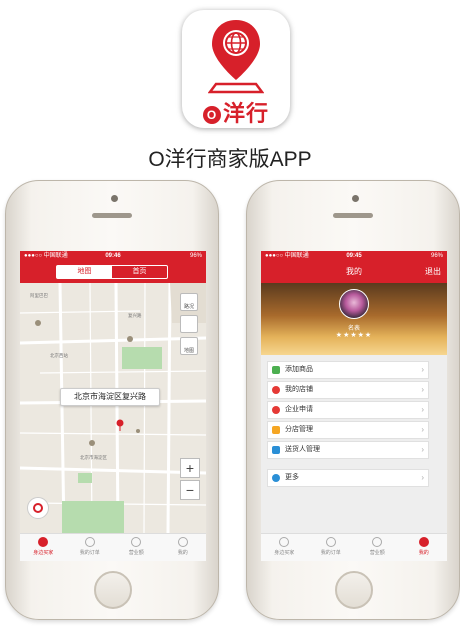  Describe the element at coordinates (348, 370) in the screenshot. I see `menu-add-product: 添加商品 ›` at that location.